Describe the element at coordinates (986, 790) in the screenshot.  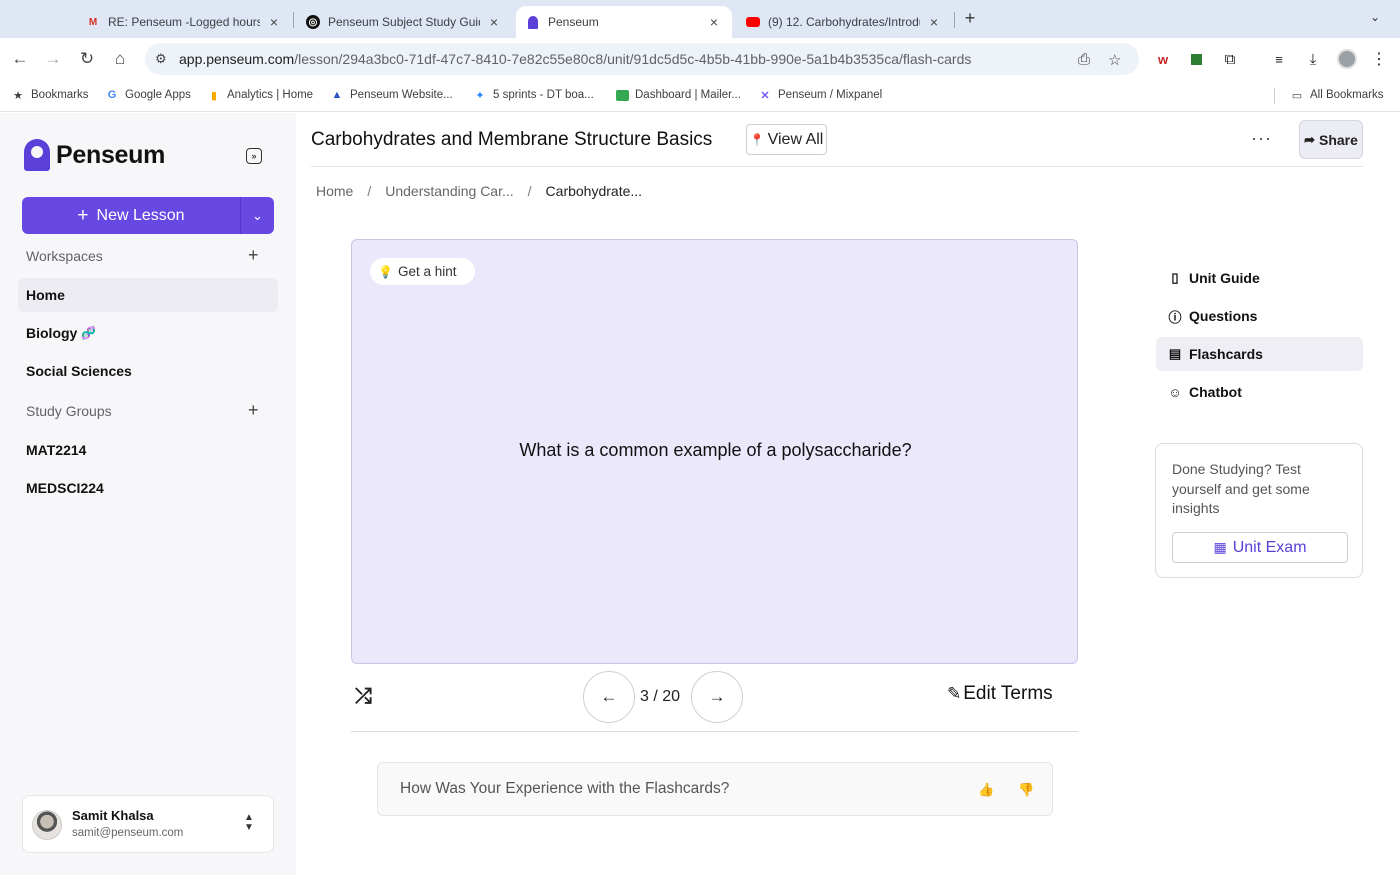
I see `thumbs-up-icon: 👍` at that location.